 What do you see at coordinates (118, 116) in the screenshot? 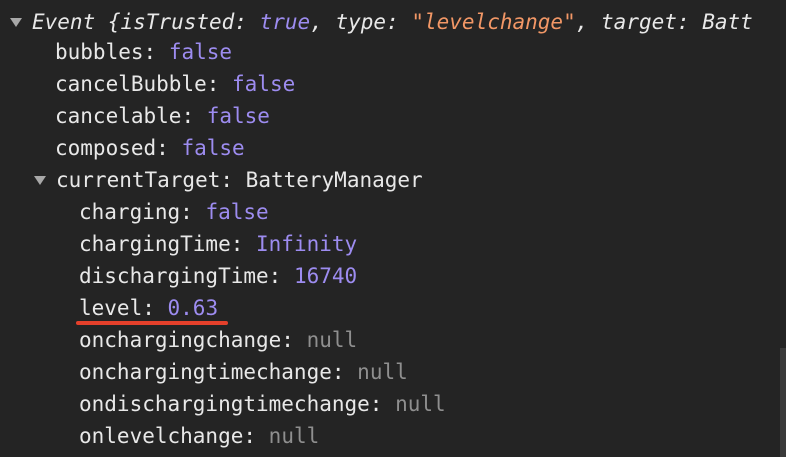
I see `property-key: cancelable` at bounding box center [118, 116].